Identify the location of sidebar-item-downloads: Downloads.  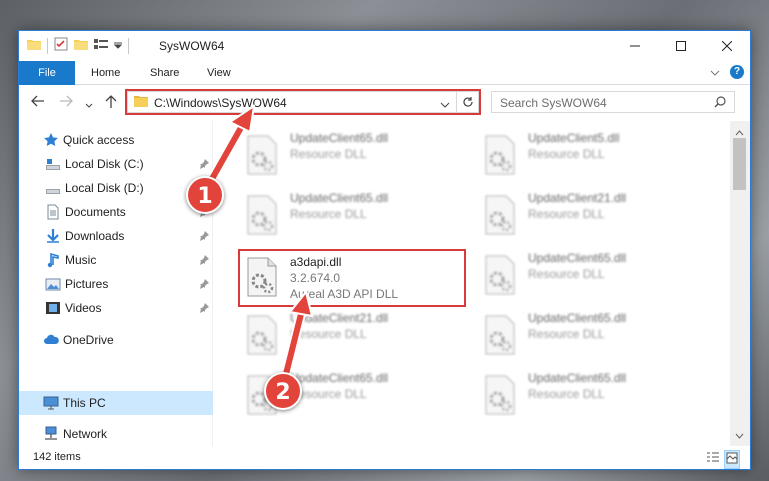
(116, 236).